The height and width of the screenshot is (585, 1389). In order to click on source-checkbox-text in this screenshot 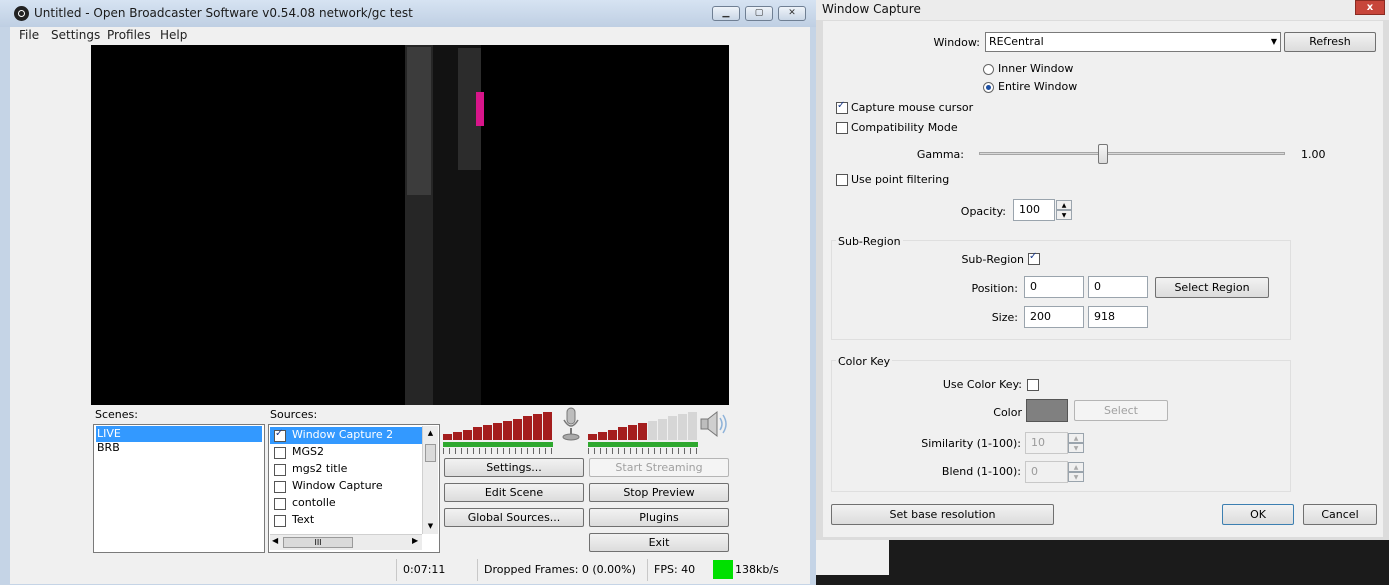, I will do `click(280, 521)`.